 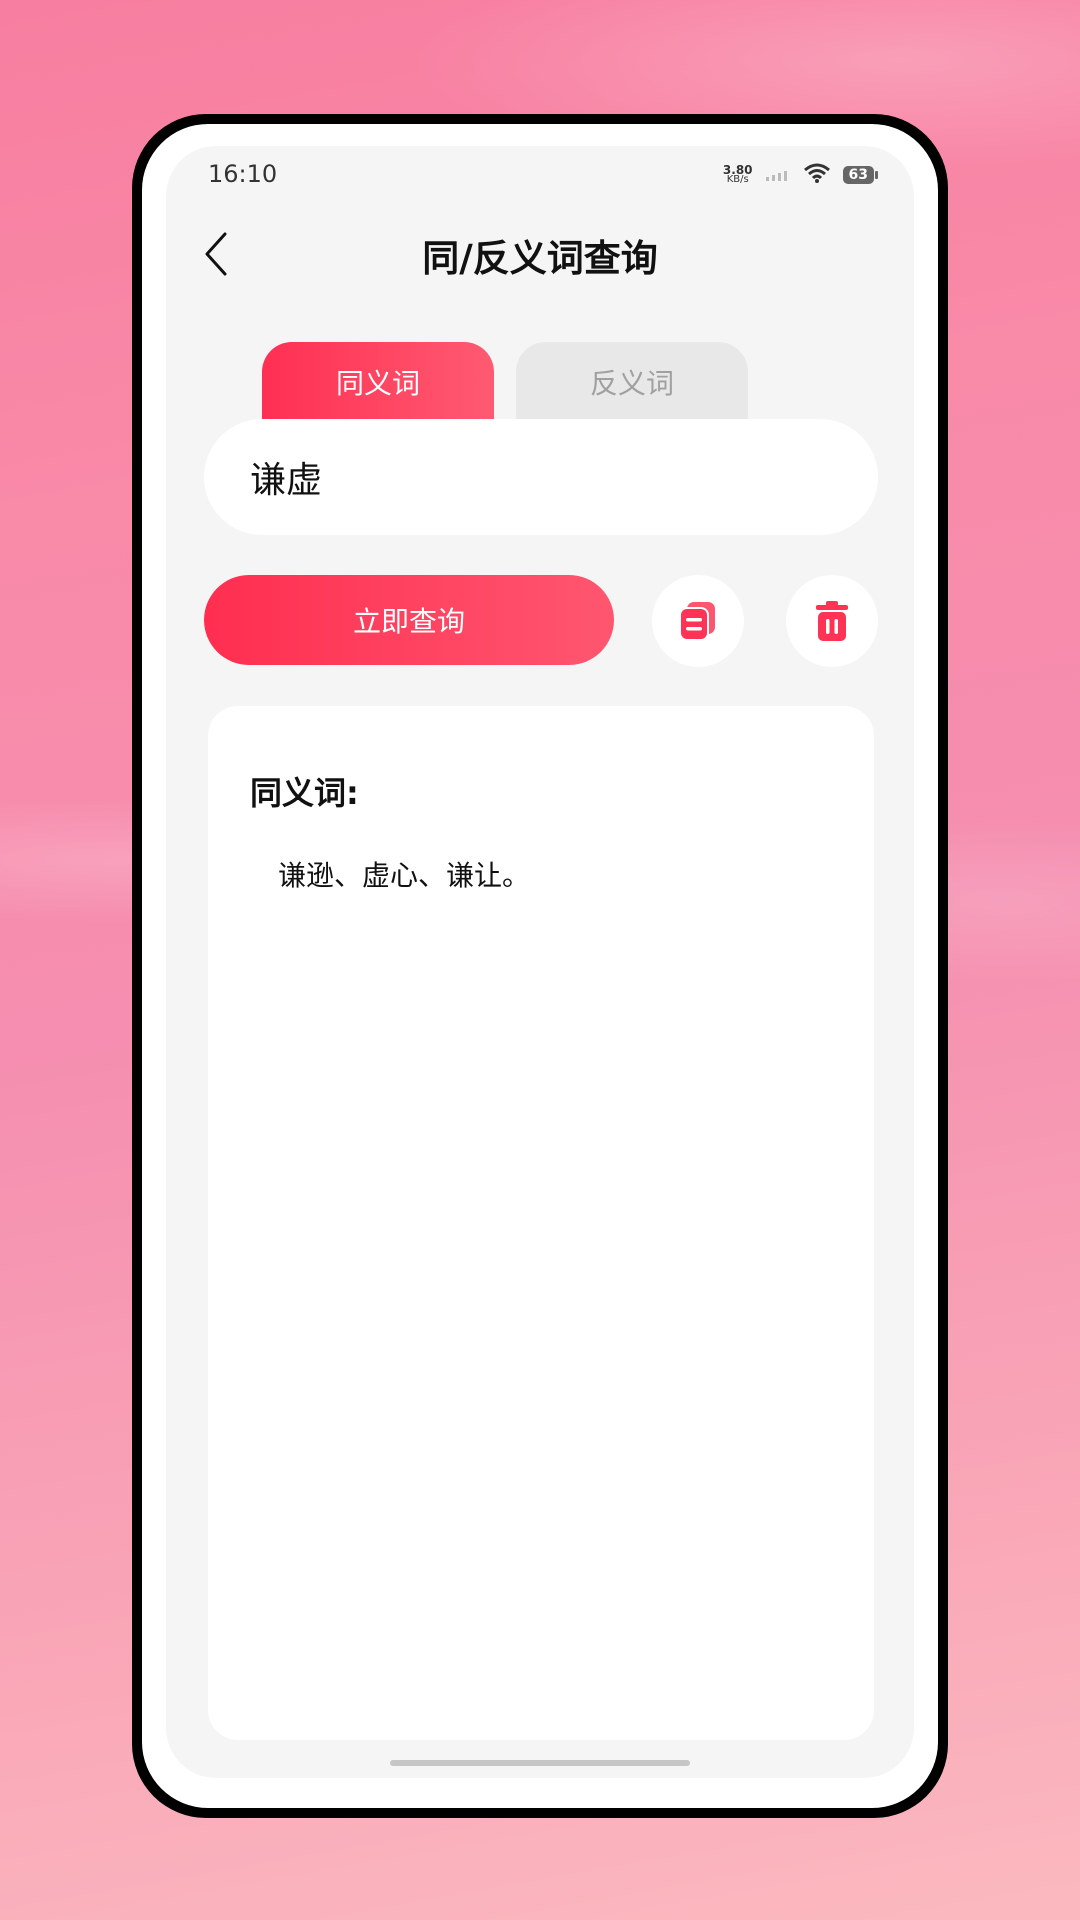 What do you see at coordinates (409, 620) in the screenshot?
I see `query-button: 立即查询` at bounding box center [409, 620].